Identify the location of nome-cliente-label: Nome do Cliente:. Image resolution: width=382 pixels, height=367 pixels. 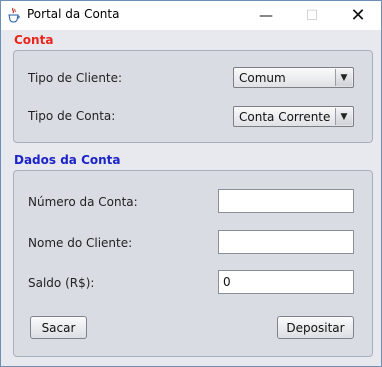
(80, 243).